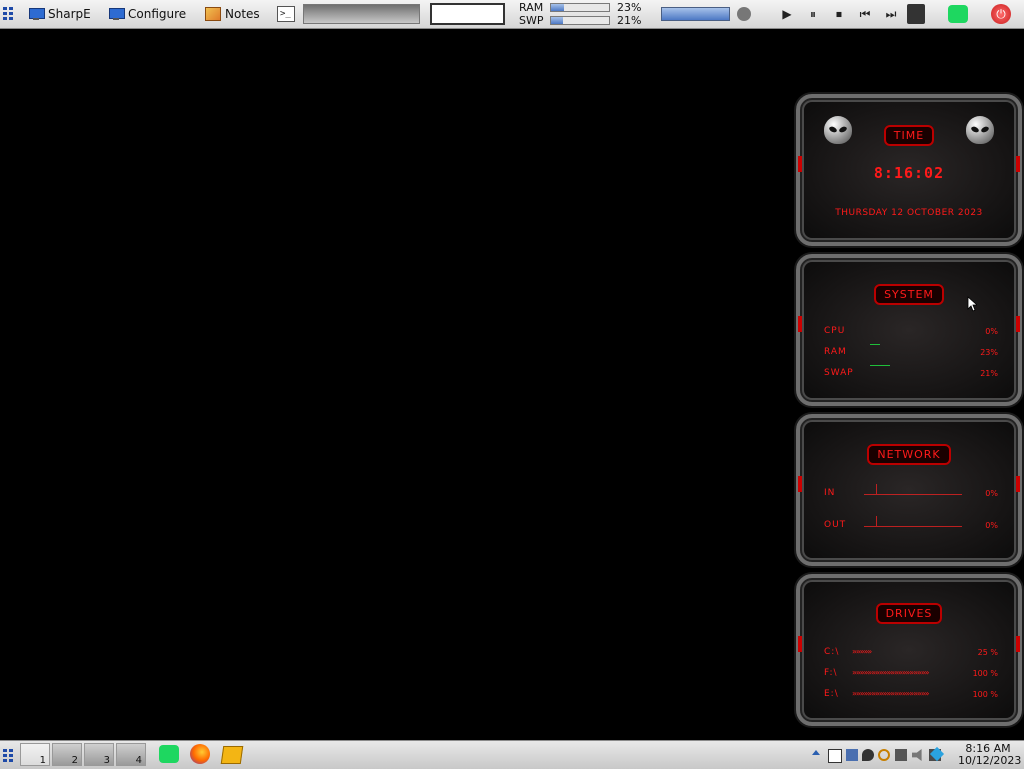 This screenshot has height=769, width=1024. Describe the element at coordinates (891, 14) in the screenshot. I see `next-button: ⏭` at that location.